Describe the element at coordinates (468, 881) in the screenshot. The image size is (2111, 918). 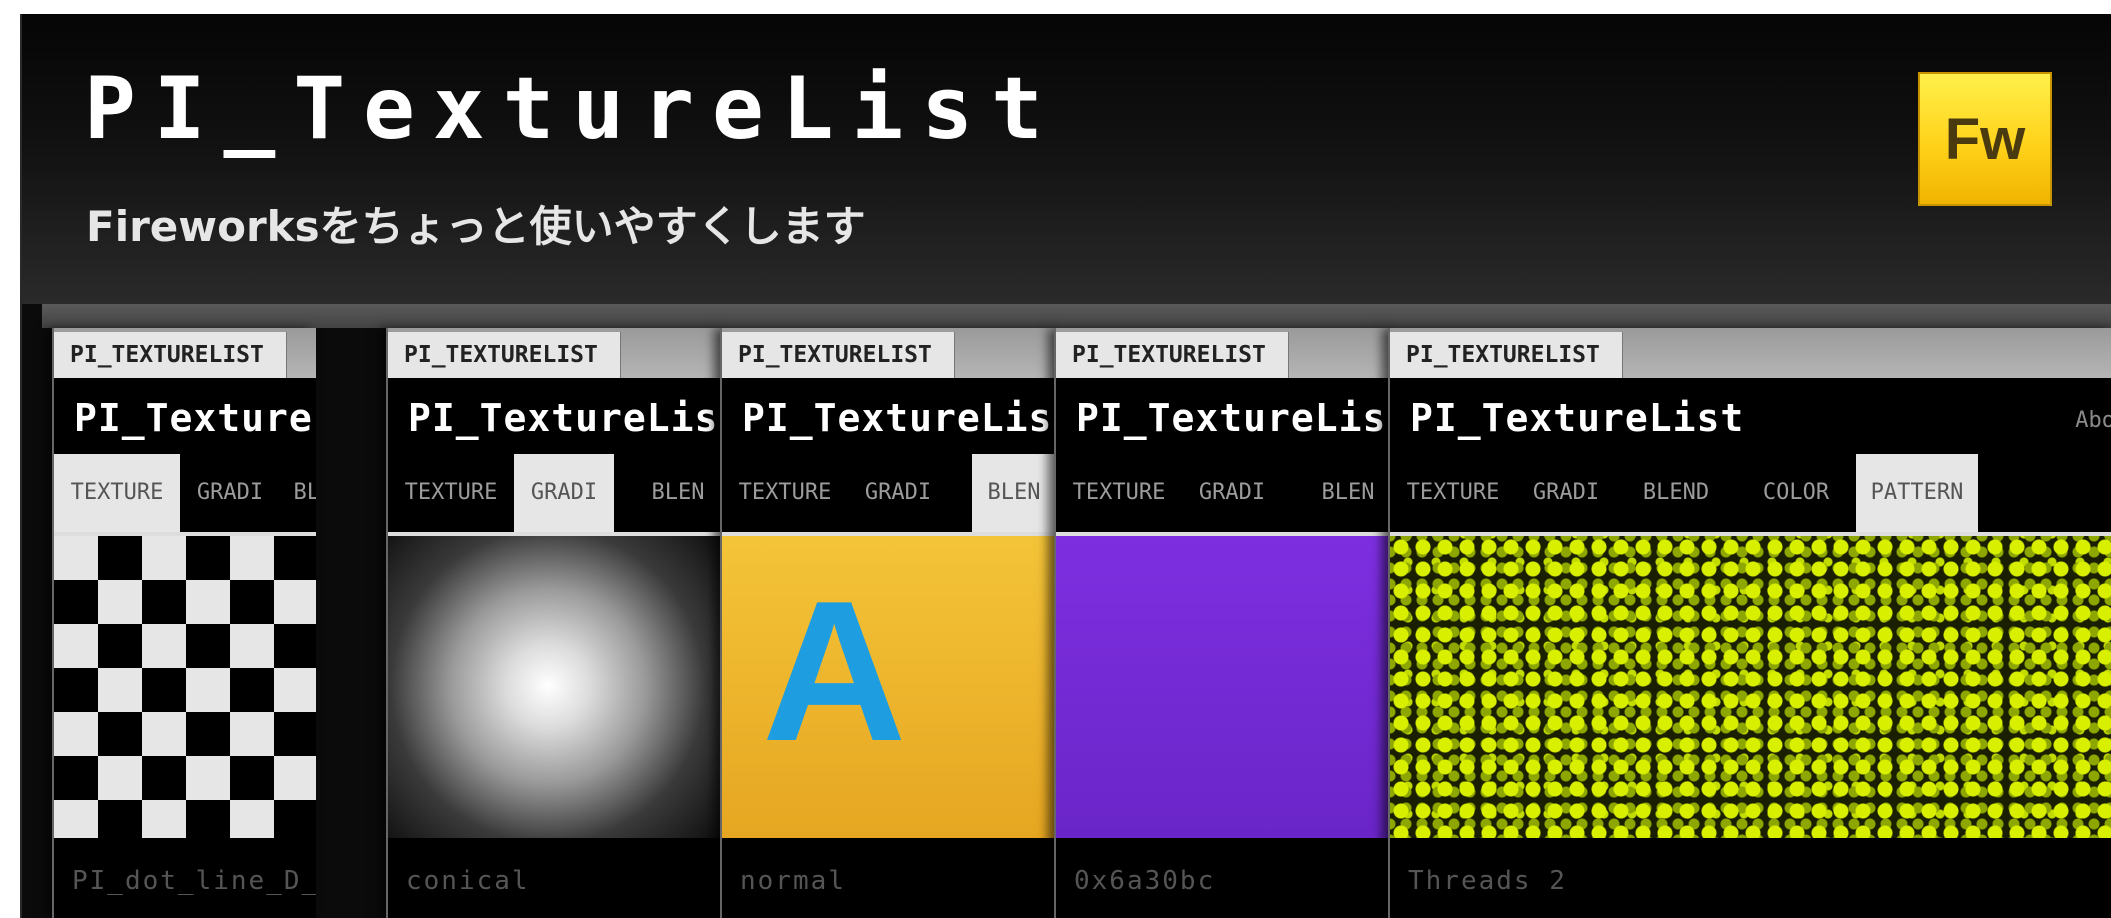
I see `preview-name: conical` at that location.